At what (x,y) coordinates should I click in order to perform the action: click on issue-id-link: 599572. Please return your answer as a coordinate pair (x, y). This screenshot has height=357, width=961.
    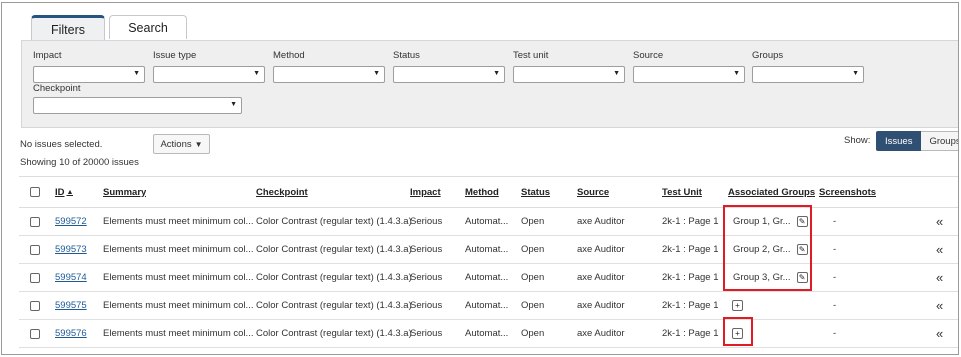
    Looking at the image, I should click on (71, 221).